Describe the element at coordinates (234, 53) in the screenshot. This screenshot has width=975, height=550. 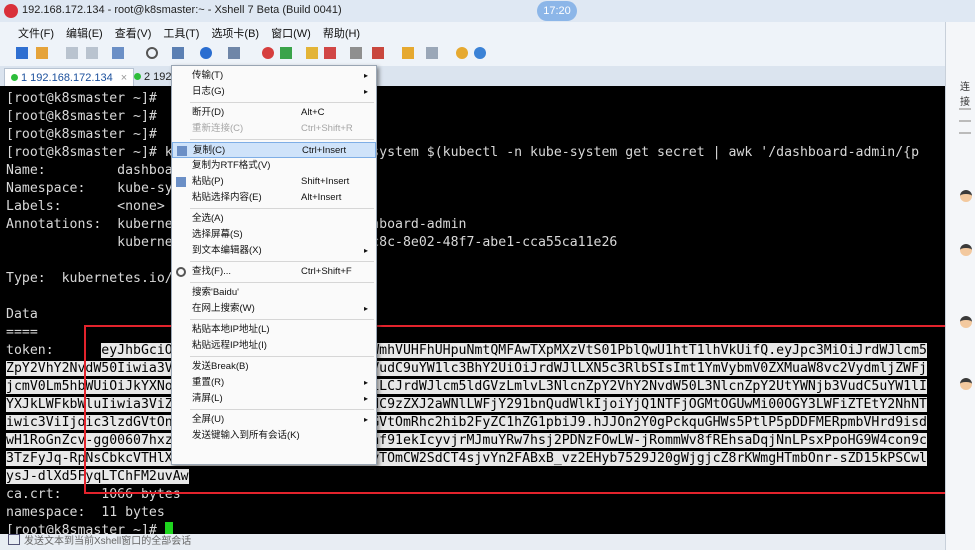
I see `font-icon` at that location.